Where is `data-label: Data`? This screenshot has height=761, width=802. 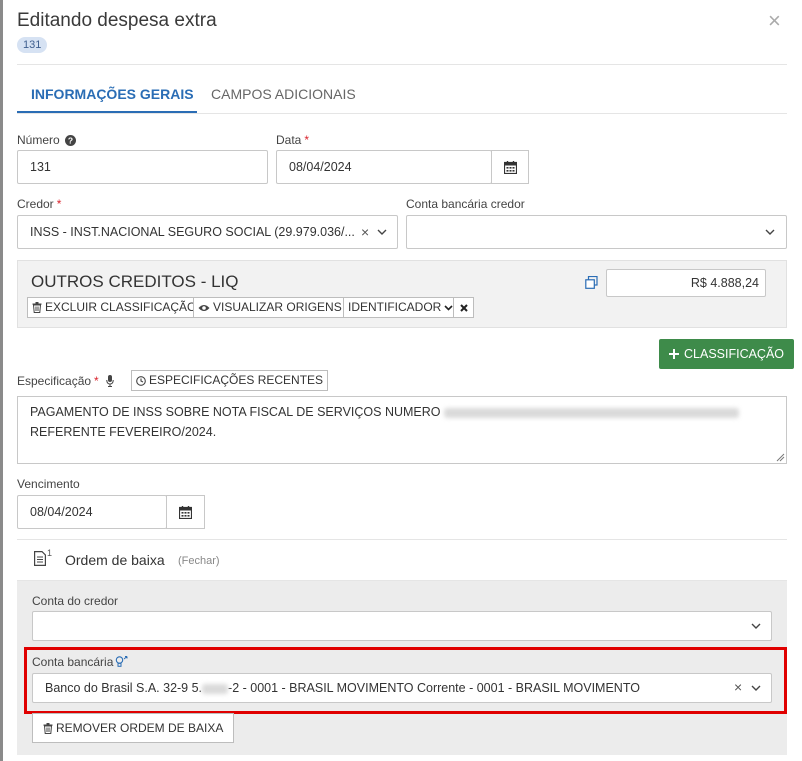
data-label: Data is located at coordinates (289, 140).